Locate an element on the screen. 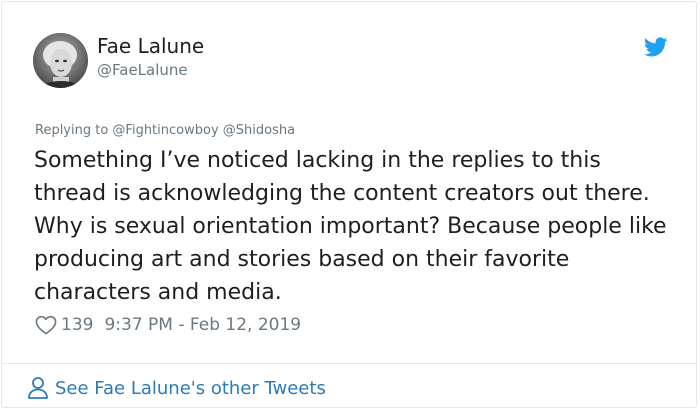  avatar-portrait-image is located at coordinates (60, 60).